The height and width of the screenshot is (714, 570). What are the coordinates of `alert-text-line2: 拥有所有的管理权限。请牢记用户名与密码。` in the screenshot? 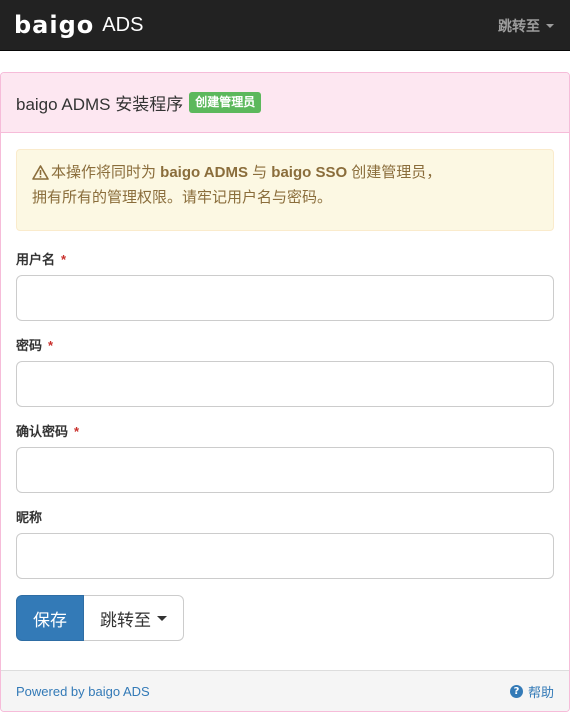 It's located at (182, 197).